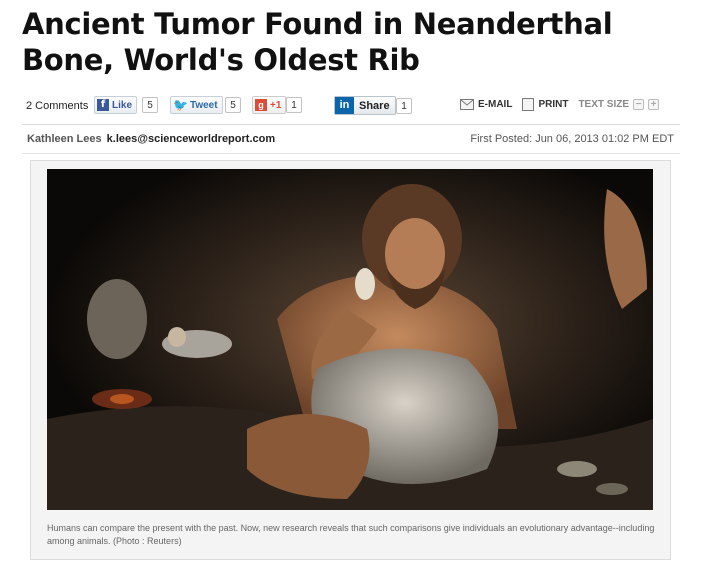 The width and height of the screenshot is (701, 562). I want to click on google-plus-button: g +1, so click(269, 105).